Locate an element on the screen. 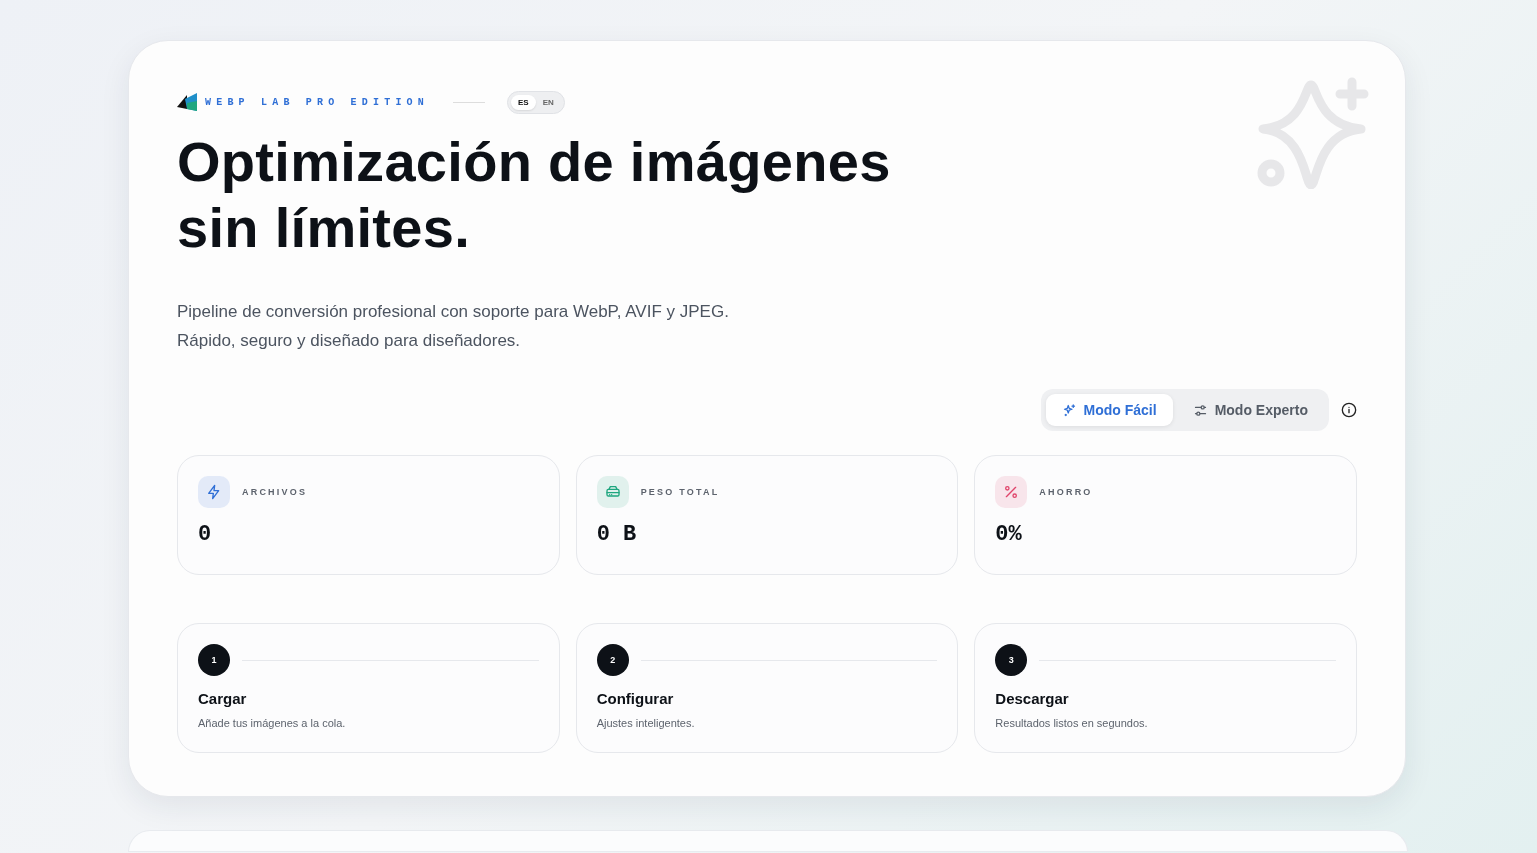 This screenshot has width=1537, height=853. stat-label: PESO TOTAL is located at coordinates (680, 492).